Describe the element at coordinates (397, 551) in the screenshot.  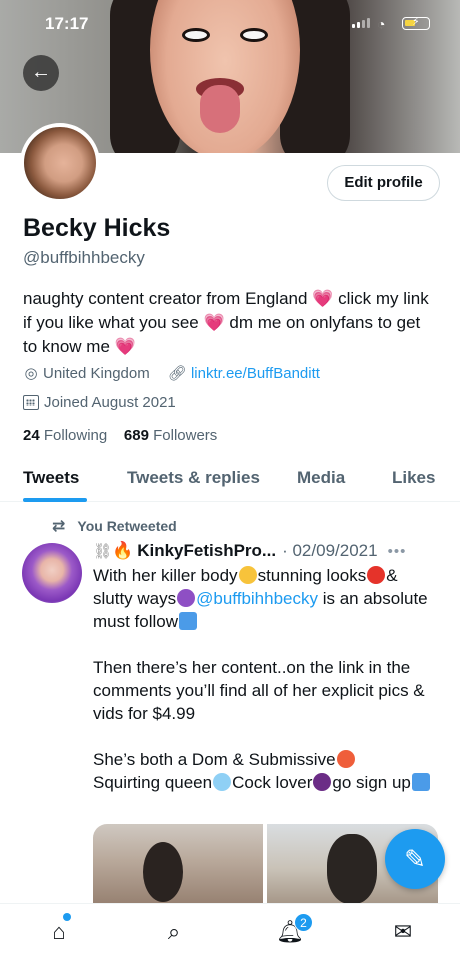
I see `more-options-icon: •••` at that location.